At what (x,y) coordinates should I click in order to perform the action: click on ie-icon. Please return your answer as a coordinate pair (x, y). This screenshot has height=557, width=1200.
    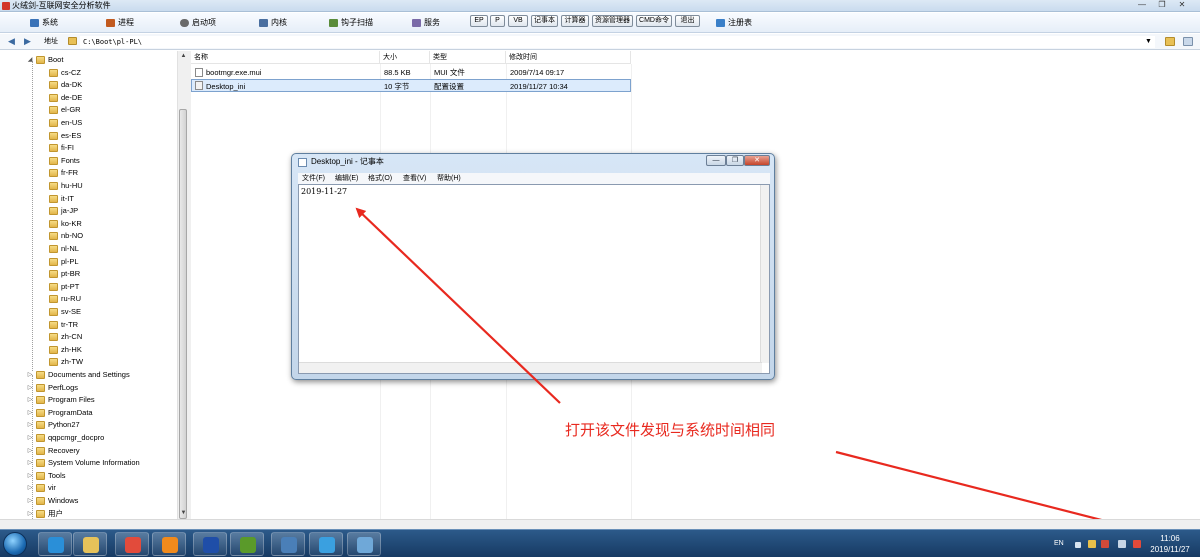
    Looking at the image, I should click on (56, 545).